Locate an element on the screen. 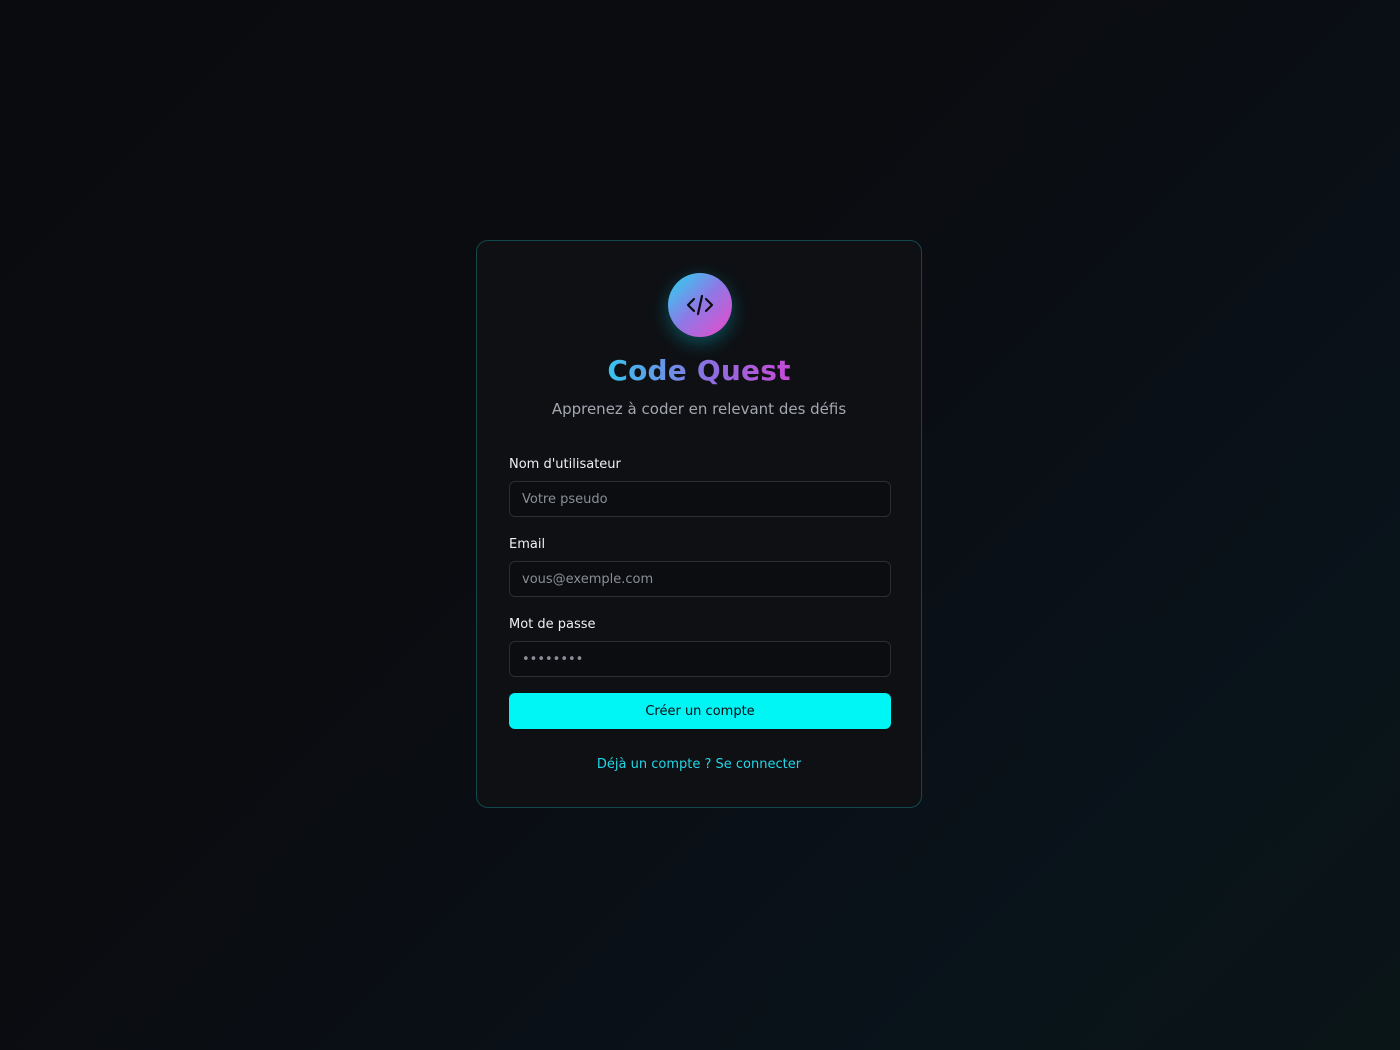 The width and height of the screenshot is (1400, 1050). password-input is located at coordinates (700, 659).